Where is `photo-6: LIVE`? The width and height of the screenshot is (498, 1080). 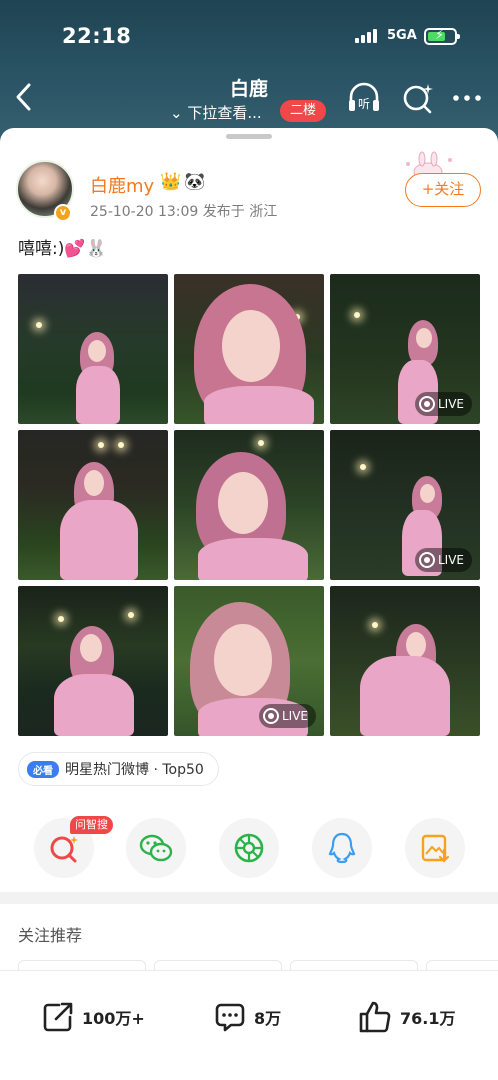
photo-6: LIVE is located at coordinates (405, 505).